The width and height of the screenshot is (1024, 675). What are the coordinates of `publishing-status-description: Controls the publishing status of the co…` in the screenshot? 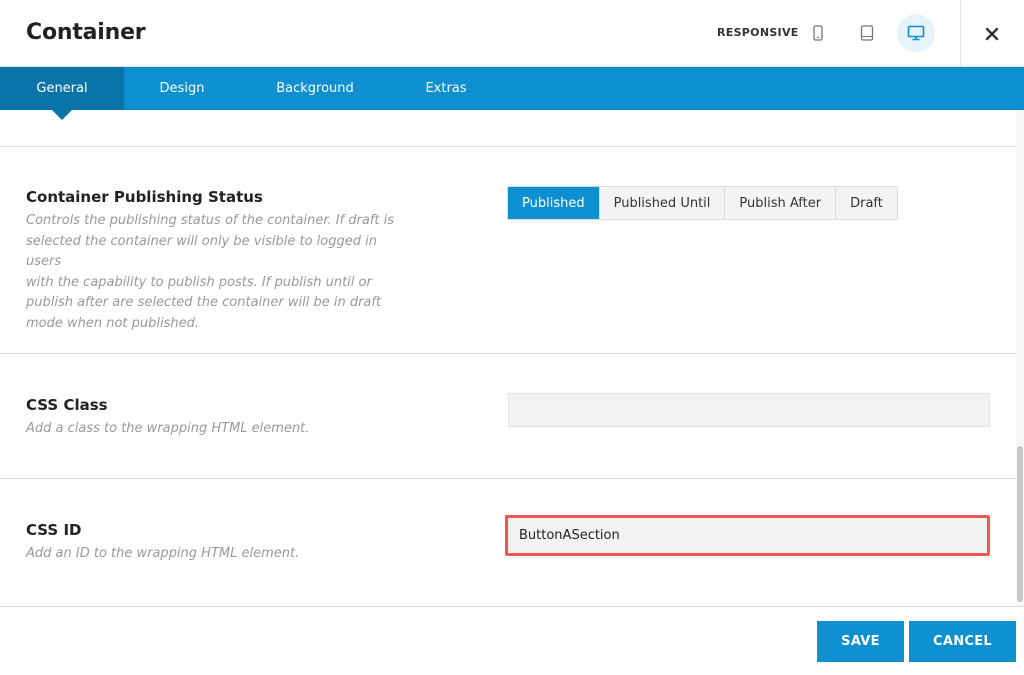 It's located at (221, 272).